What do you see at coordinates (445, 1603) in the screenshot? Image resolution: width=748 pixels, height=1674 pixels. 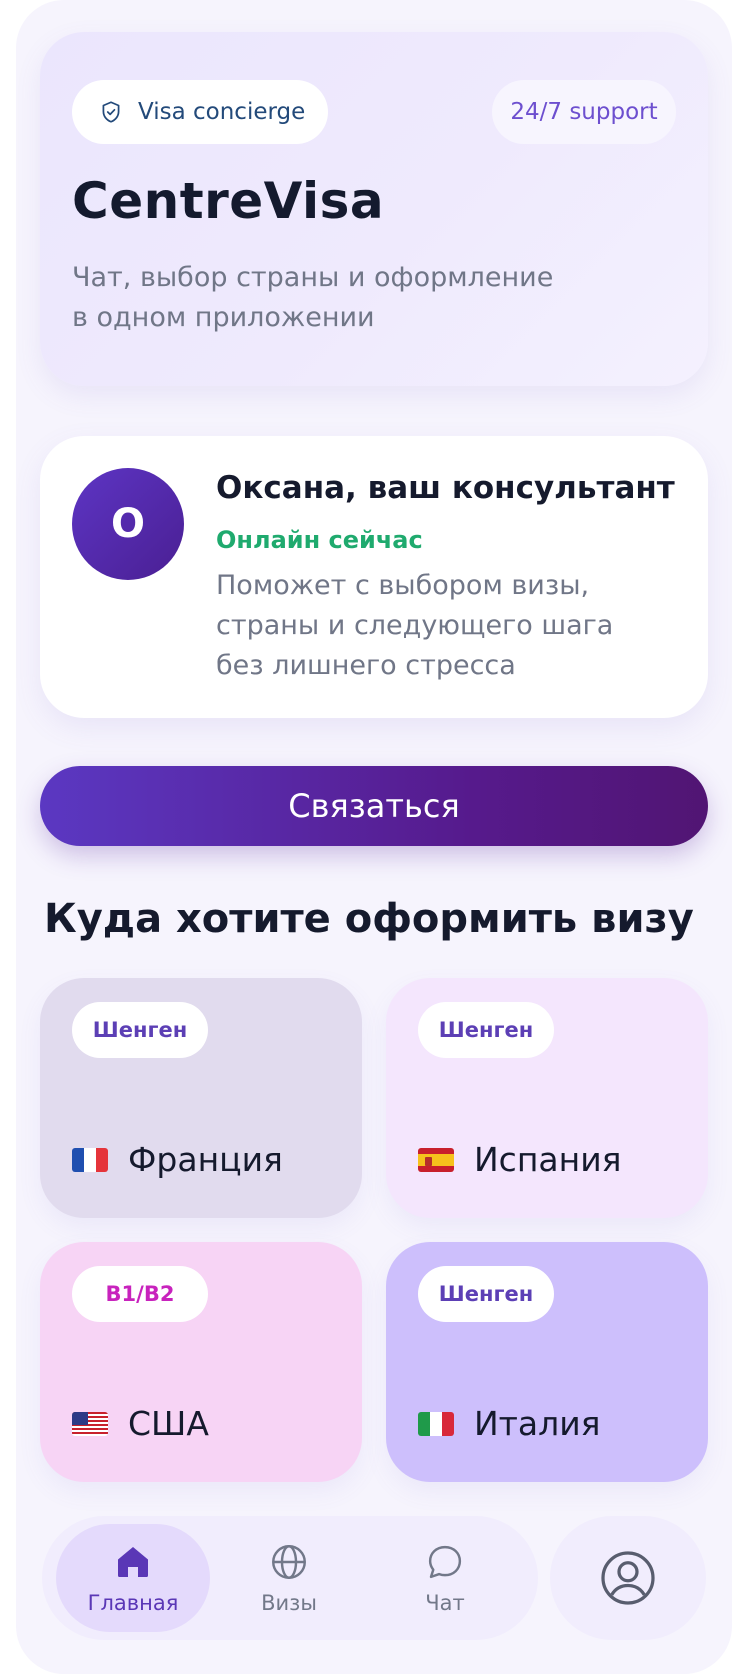 I see `tab-chat-label: Чат` at bounding box center [445, 1603].